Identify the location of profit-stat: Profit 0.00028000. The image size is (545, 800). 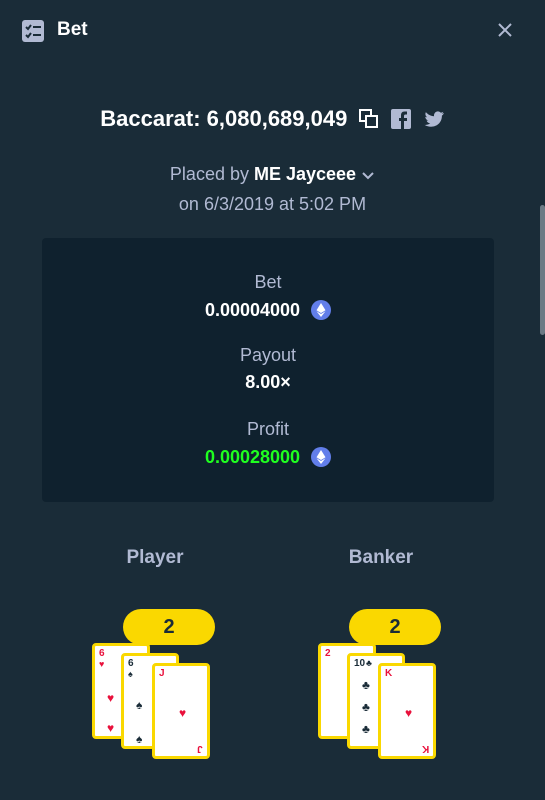
(268, 443).